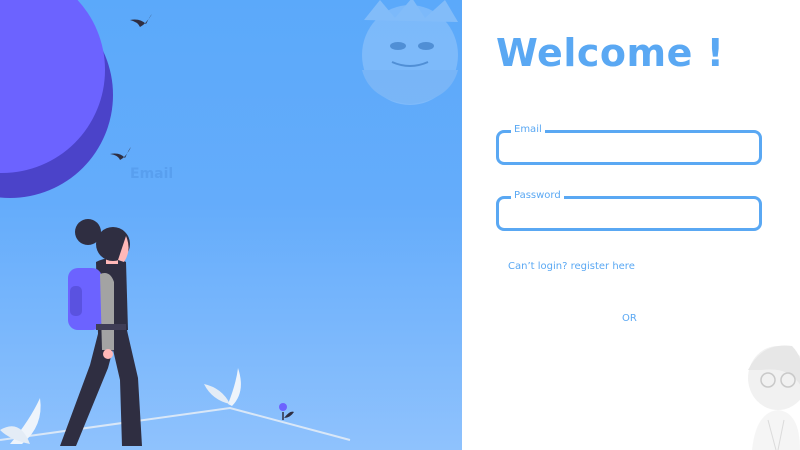 The height and width of the screenshot is (450, 800). Describe the element at coordinates (175, 423) in the screenshot. I see `ground-line` at that location.